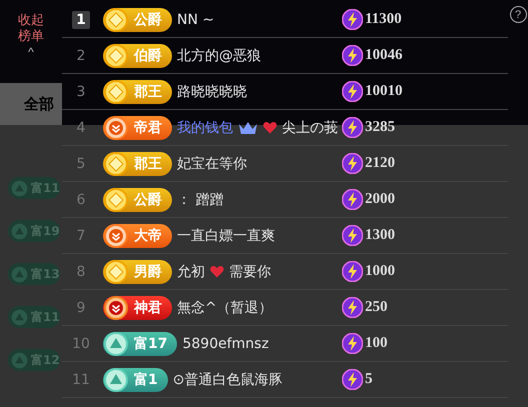 This screenshot has width=528, height=407. Describe the element at coordinates (81, 343) in the screenshot. I see `rank-number: 10` at that location.